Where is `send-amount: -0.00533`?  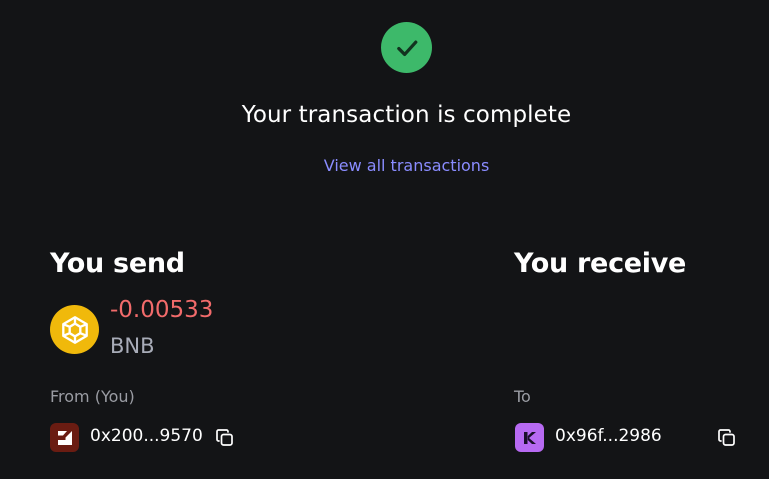
send-amount: -0.00533 is located at coordinates (162, 310).